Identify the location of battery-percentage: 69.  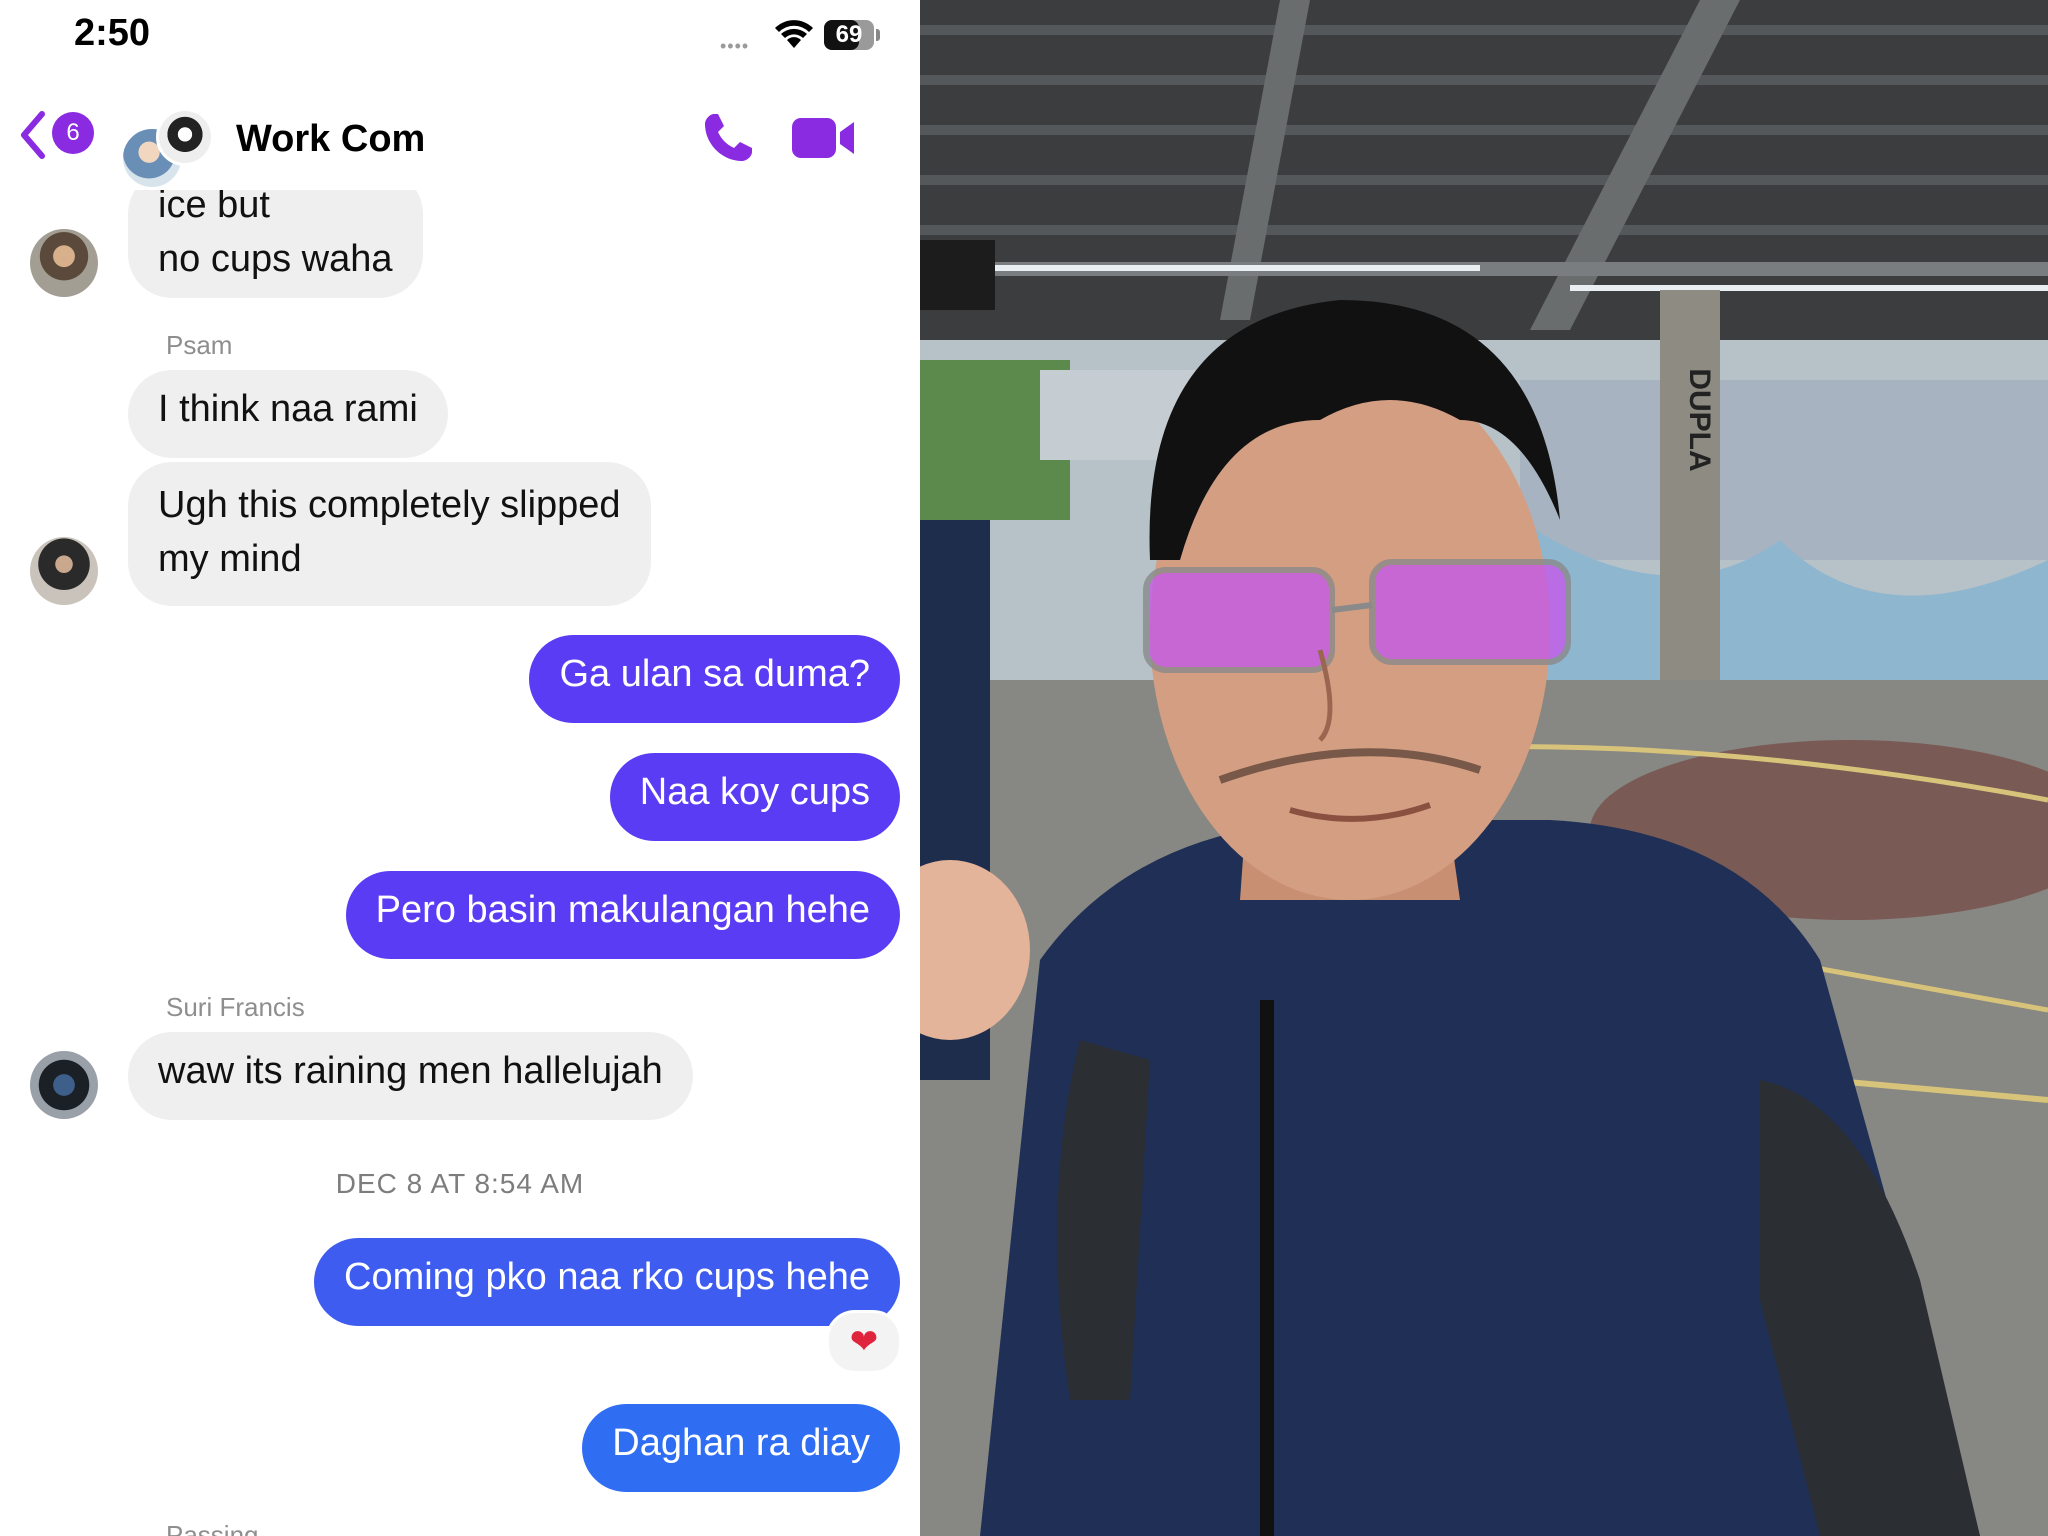
(849, 34).